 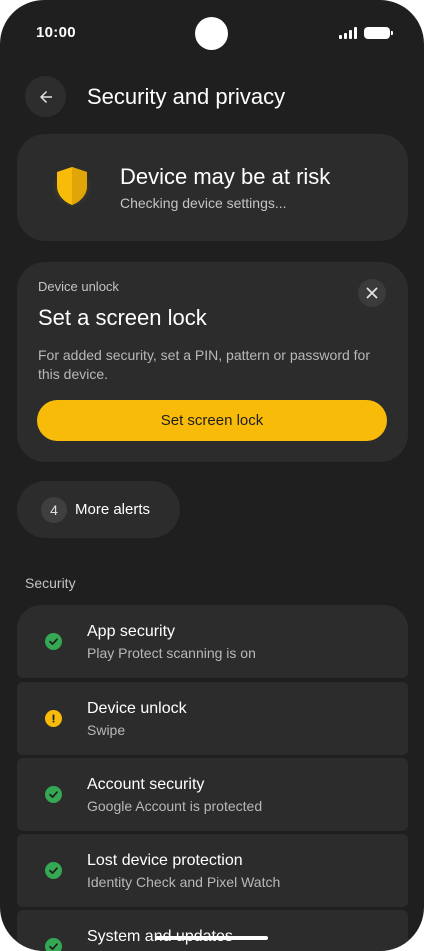 What do you see at coordinates (131, 631) in the screenshot?
I see `list-item-title: App security` at bounding box center [131, 631].